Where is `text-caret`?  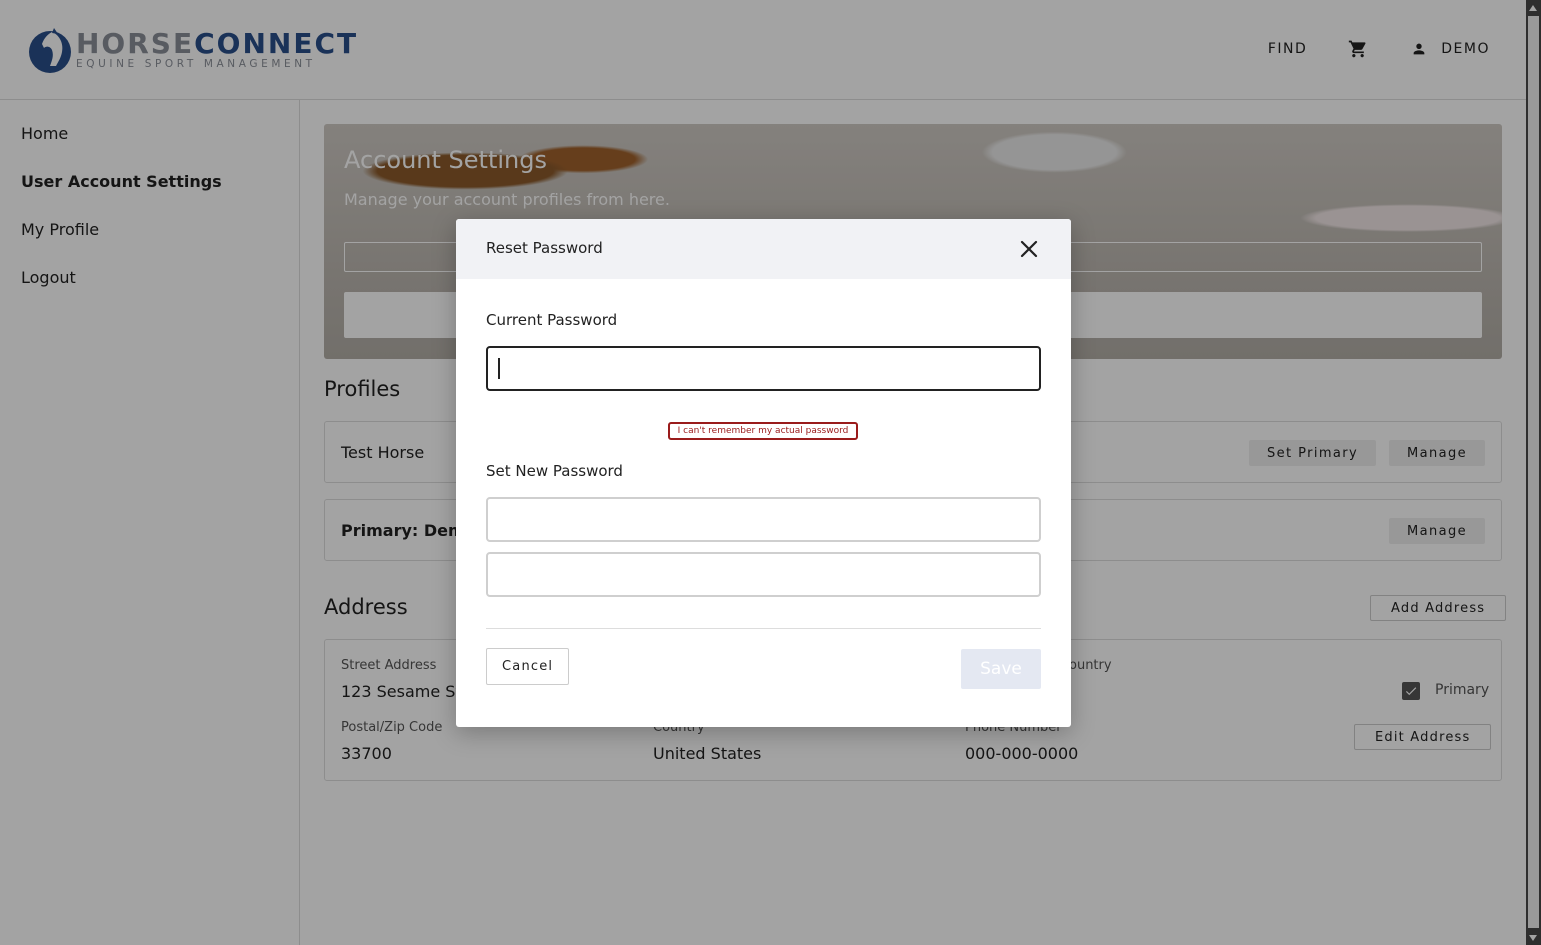
text-caret is located at coordinates (499, 368).